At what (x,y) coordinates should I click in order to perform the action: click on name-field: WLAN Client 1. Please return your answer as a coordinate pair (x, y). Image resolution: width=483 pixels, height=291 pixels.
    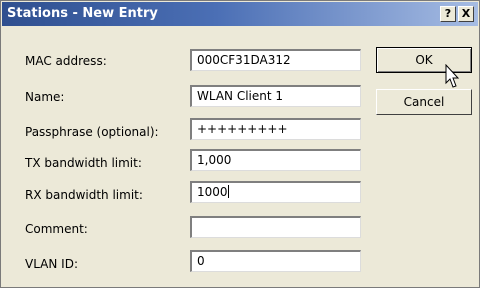
    Looking at the image, I should click on (275, 96).